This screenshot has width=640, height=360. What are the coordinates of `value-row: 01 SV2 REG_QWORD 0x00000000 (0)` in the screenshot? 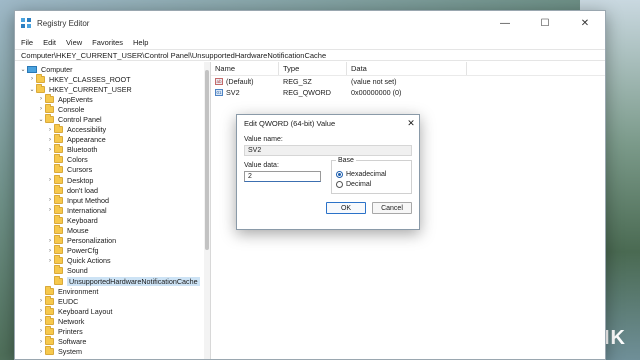 It's located at (408, 92).